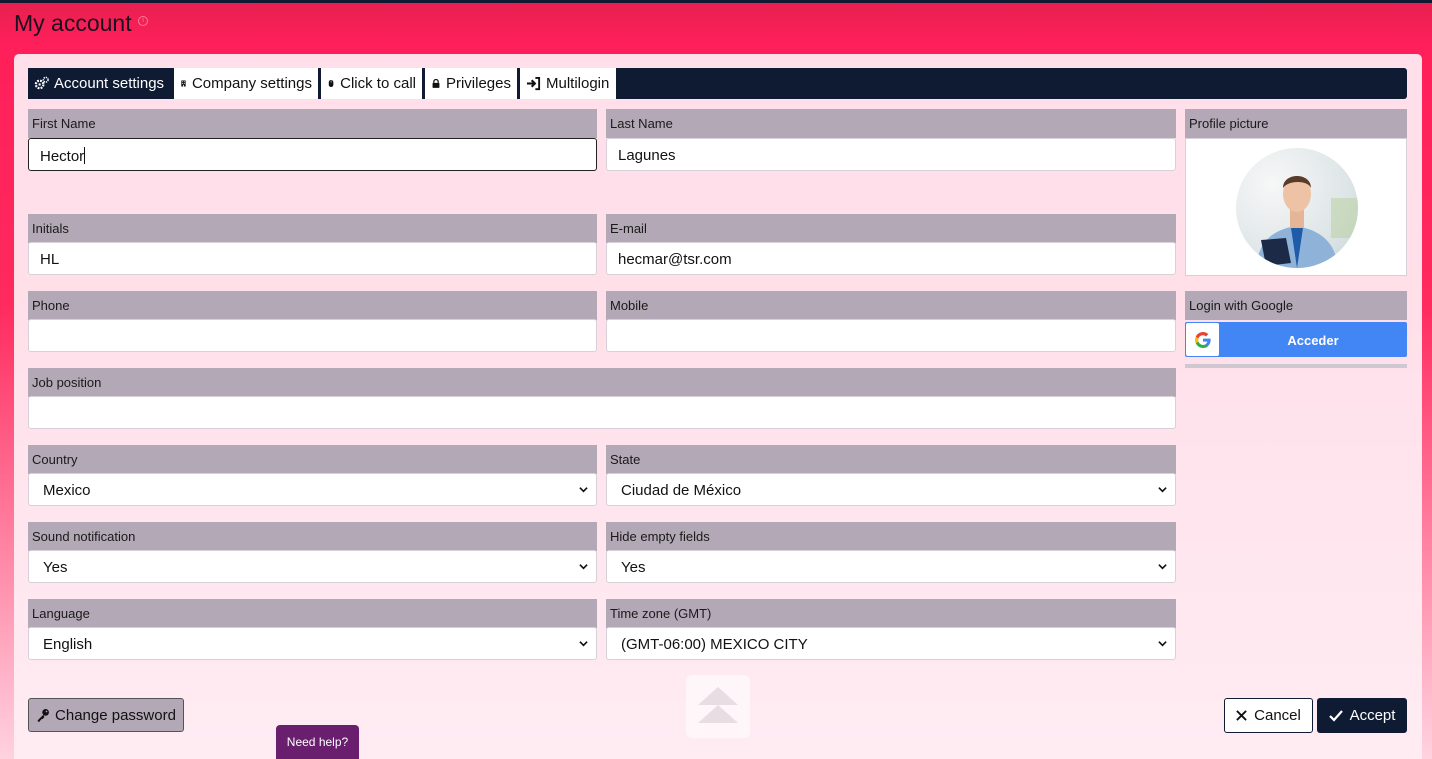  I want to click on phone-label: Phone, so click(312, 305).